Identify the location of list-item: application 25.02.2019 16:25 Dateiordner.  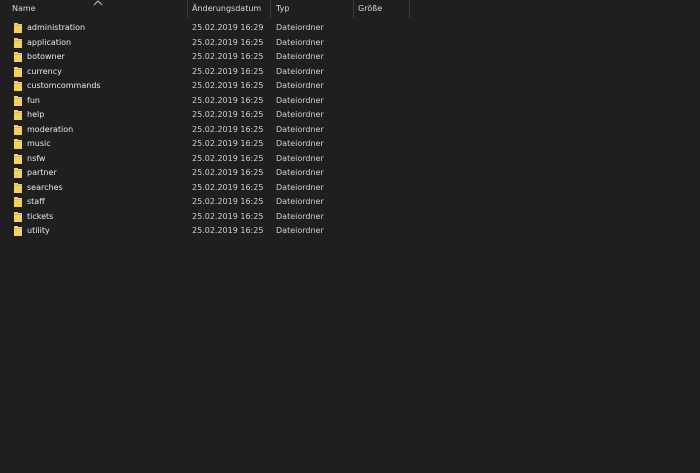
(210, 43).